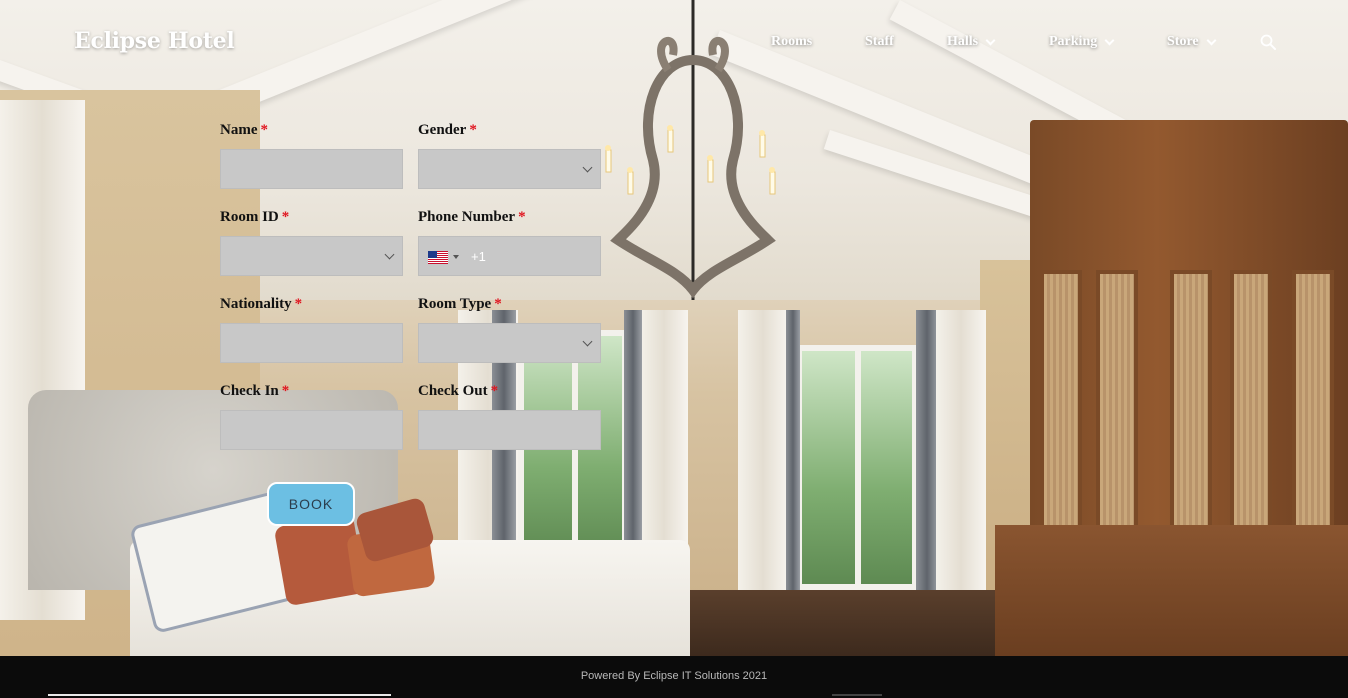 The image size is (1348, 698). I want to click on footer: Powered By Eclipse IT Solutions 2021, so click(674, 677).